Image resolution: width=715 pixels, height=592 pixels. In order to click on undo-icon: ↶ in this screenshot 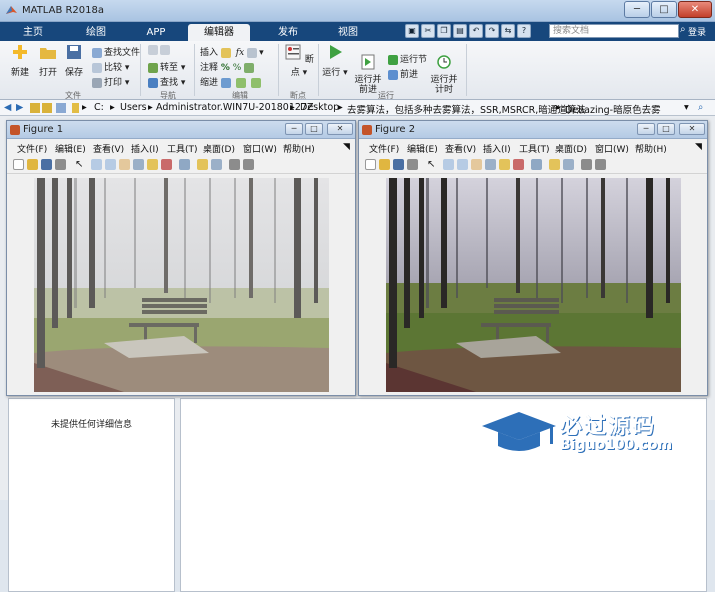, I will do `click(476, 31)`.